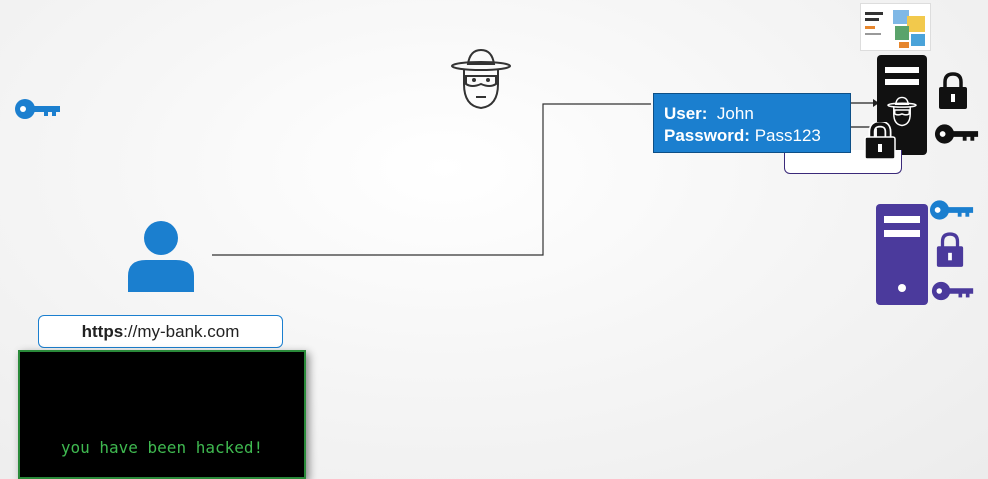 The height and width of the screenshot is (479, 988). What do you see at coordinates (162, 447) in the screenshot?
I see `hacked-message: you have been hacked!` at bounding box center [162, 447].